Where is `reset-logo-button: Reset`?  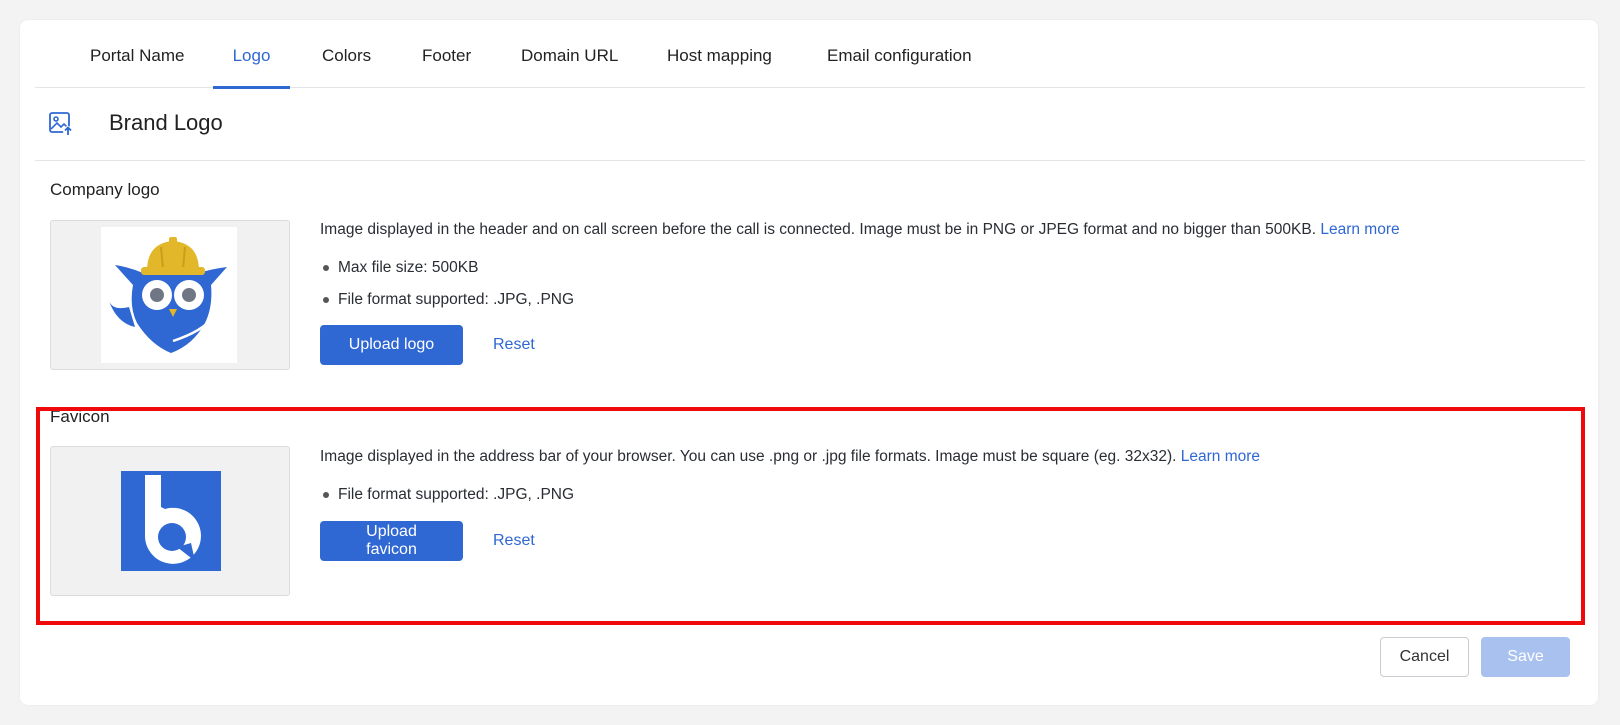
reset-logo-button: Reset is located at coordinates (514, 345).